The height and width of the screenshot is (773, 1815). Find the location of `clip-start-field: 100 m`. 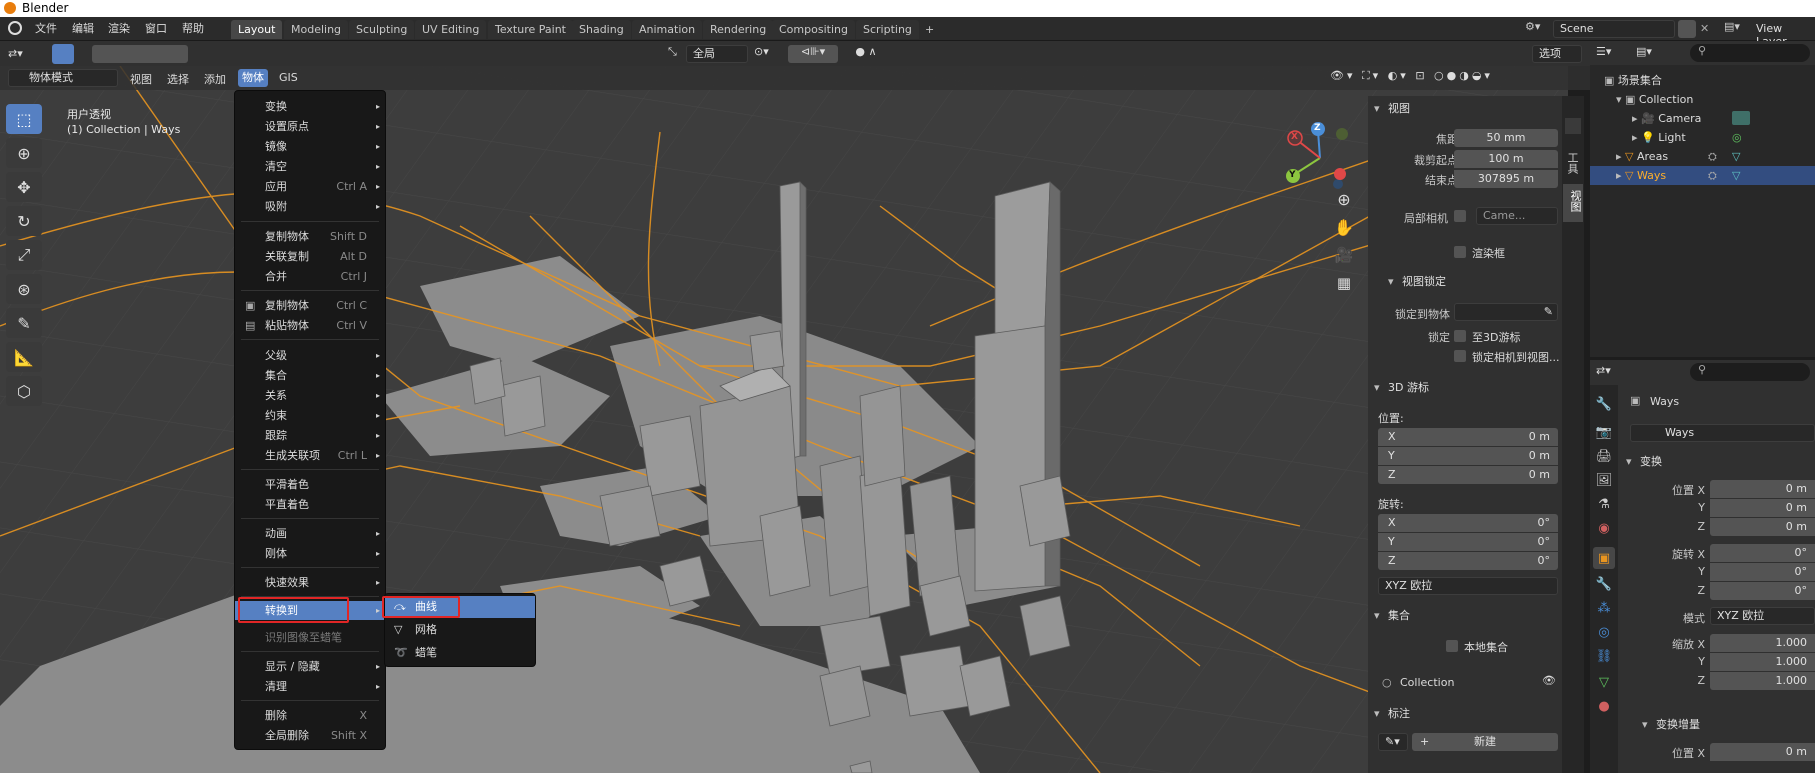

clip-start-field: 100 m is located at coordinates (1506, 159).